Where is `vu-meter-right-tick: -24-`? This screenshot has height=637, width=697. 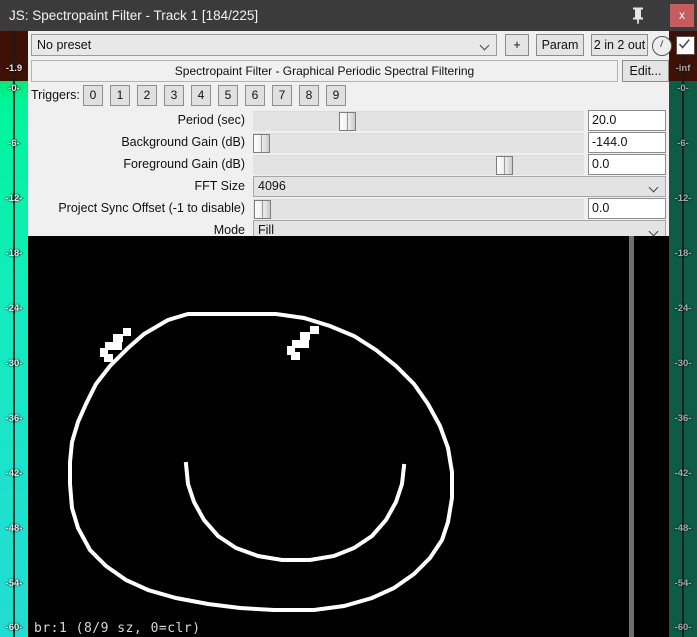
vu-meter-right-tick: -24- is located at coordinates (683, 308).